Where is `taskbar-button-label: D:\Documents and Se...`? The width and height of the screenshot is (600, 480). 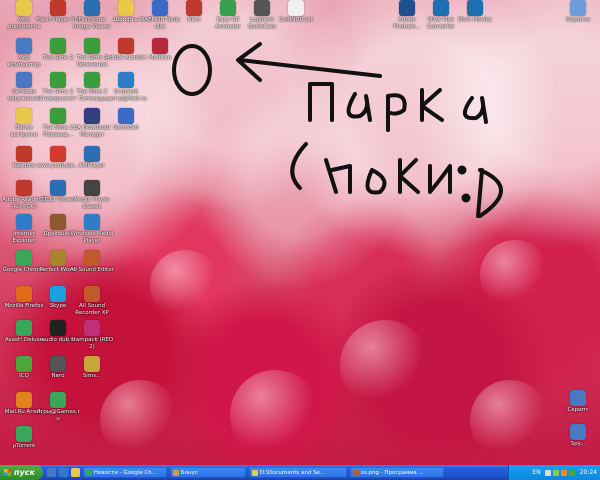
taskbar-button-label: D:\Documents and Se... is located at coordinates (292, 472).